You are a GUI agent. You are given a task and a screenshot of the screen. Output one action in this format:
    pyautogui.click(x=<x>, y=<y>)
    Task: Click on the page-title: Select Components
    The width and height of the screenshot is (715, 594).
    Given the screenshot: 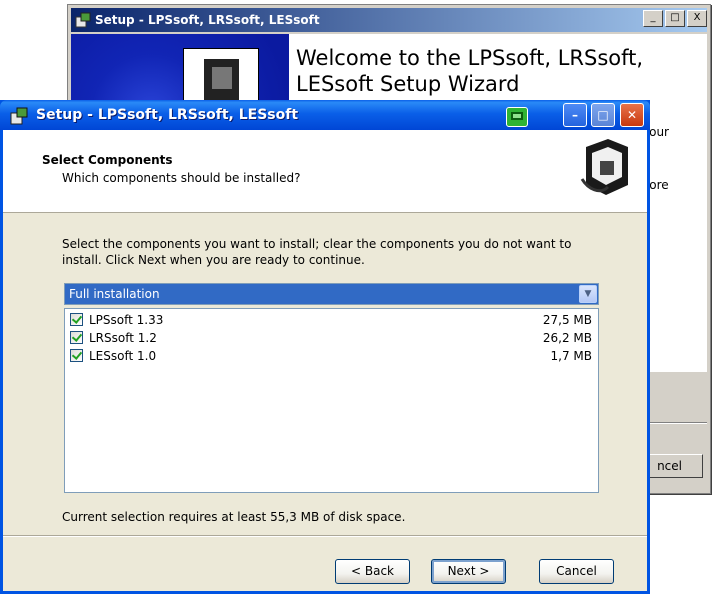 What is the action you would take?
    pyautogui.click(x=107, y=160)
    